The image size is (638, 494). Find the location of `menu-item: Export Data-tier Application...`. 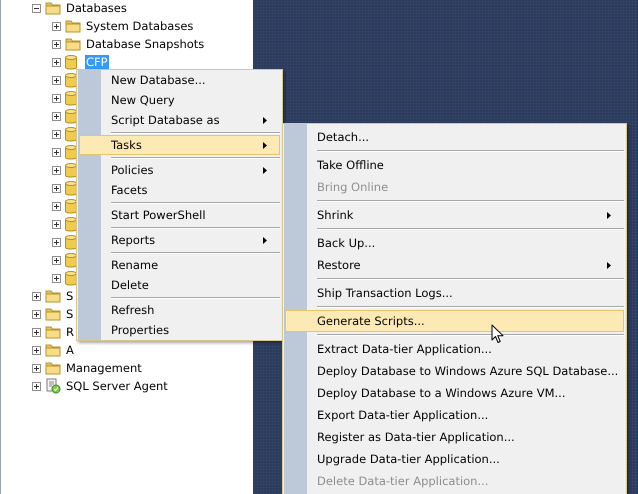

menu-item: Export Data-tier Application... is located at coordinates (454, 415).